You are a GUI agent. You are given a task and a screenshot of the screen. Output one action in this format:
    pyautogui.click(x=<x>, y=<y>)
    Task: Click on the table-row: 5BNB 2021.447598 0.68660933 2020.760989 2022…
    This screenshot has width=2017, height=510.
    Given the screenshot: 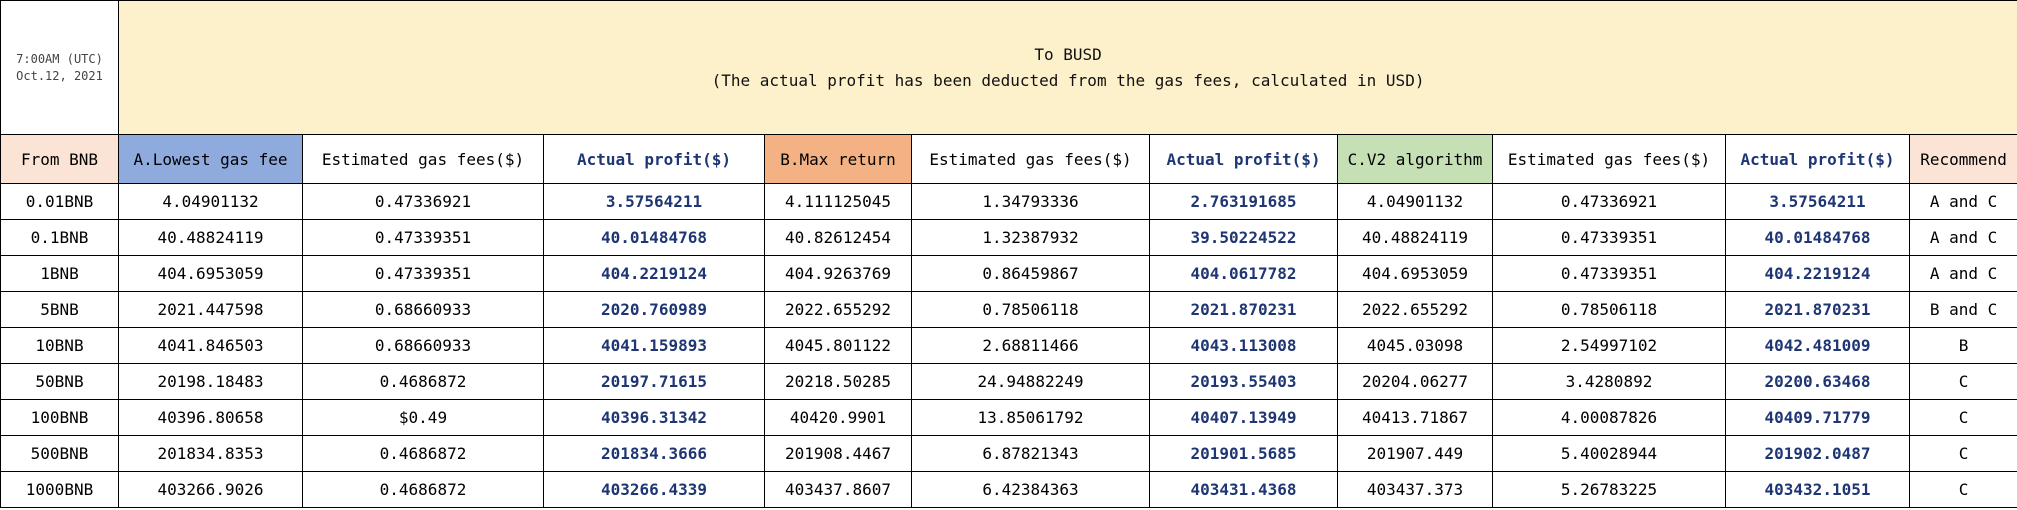 What is the action you would take?
    pyautogui.click(x=1008, y=309)
    